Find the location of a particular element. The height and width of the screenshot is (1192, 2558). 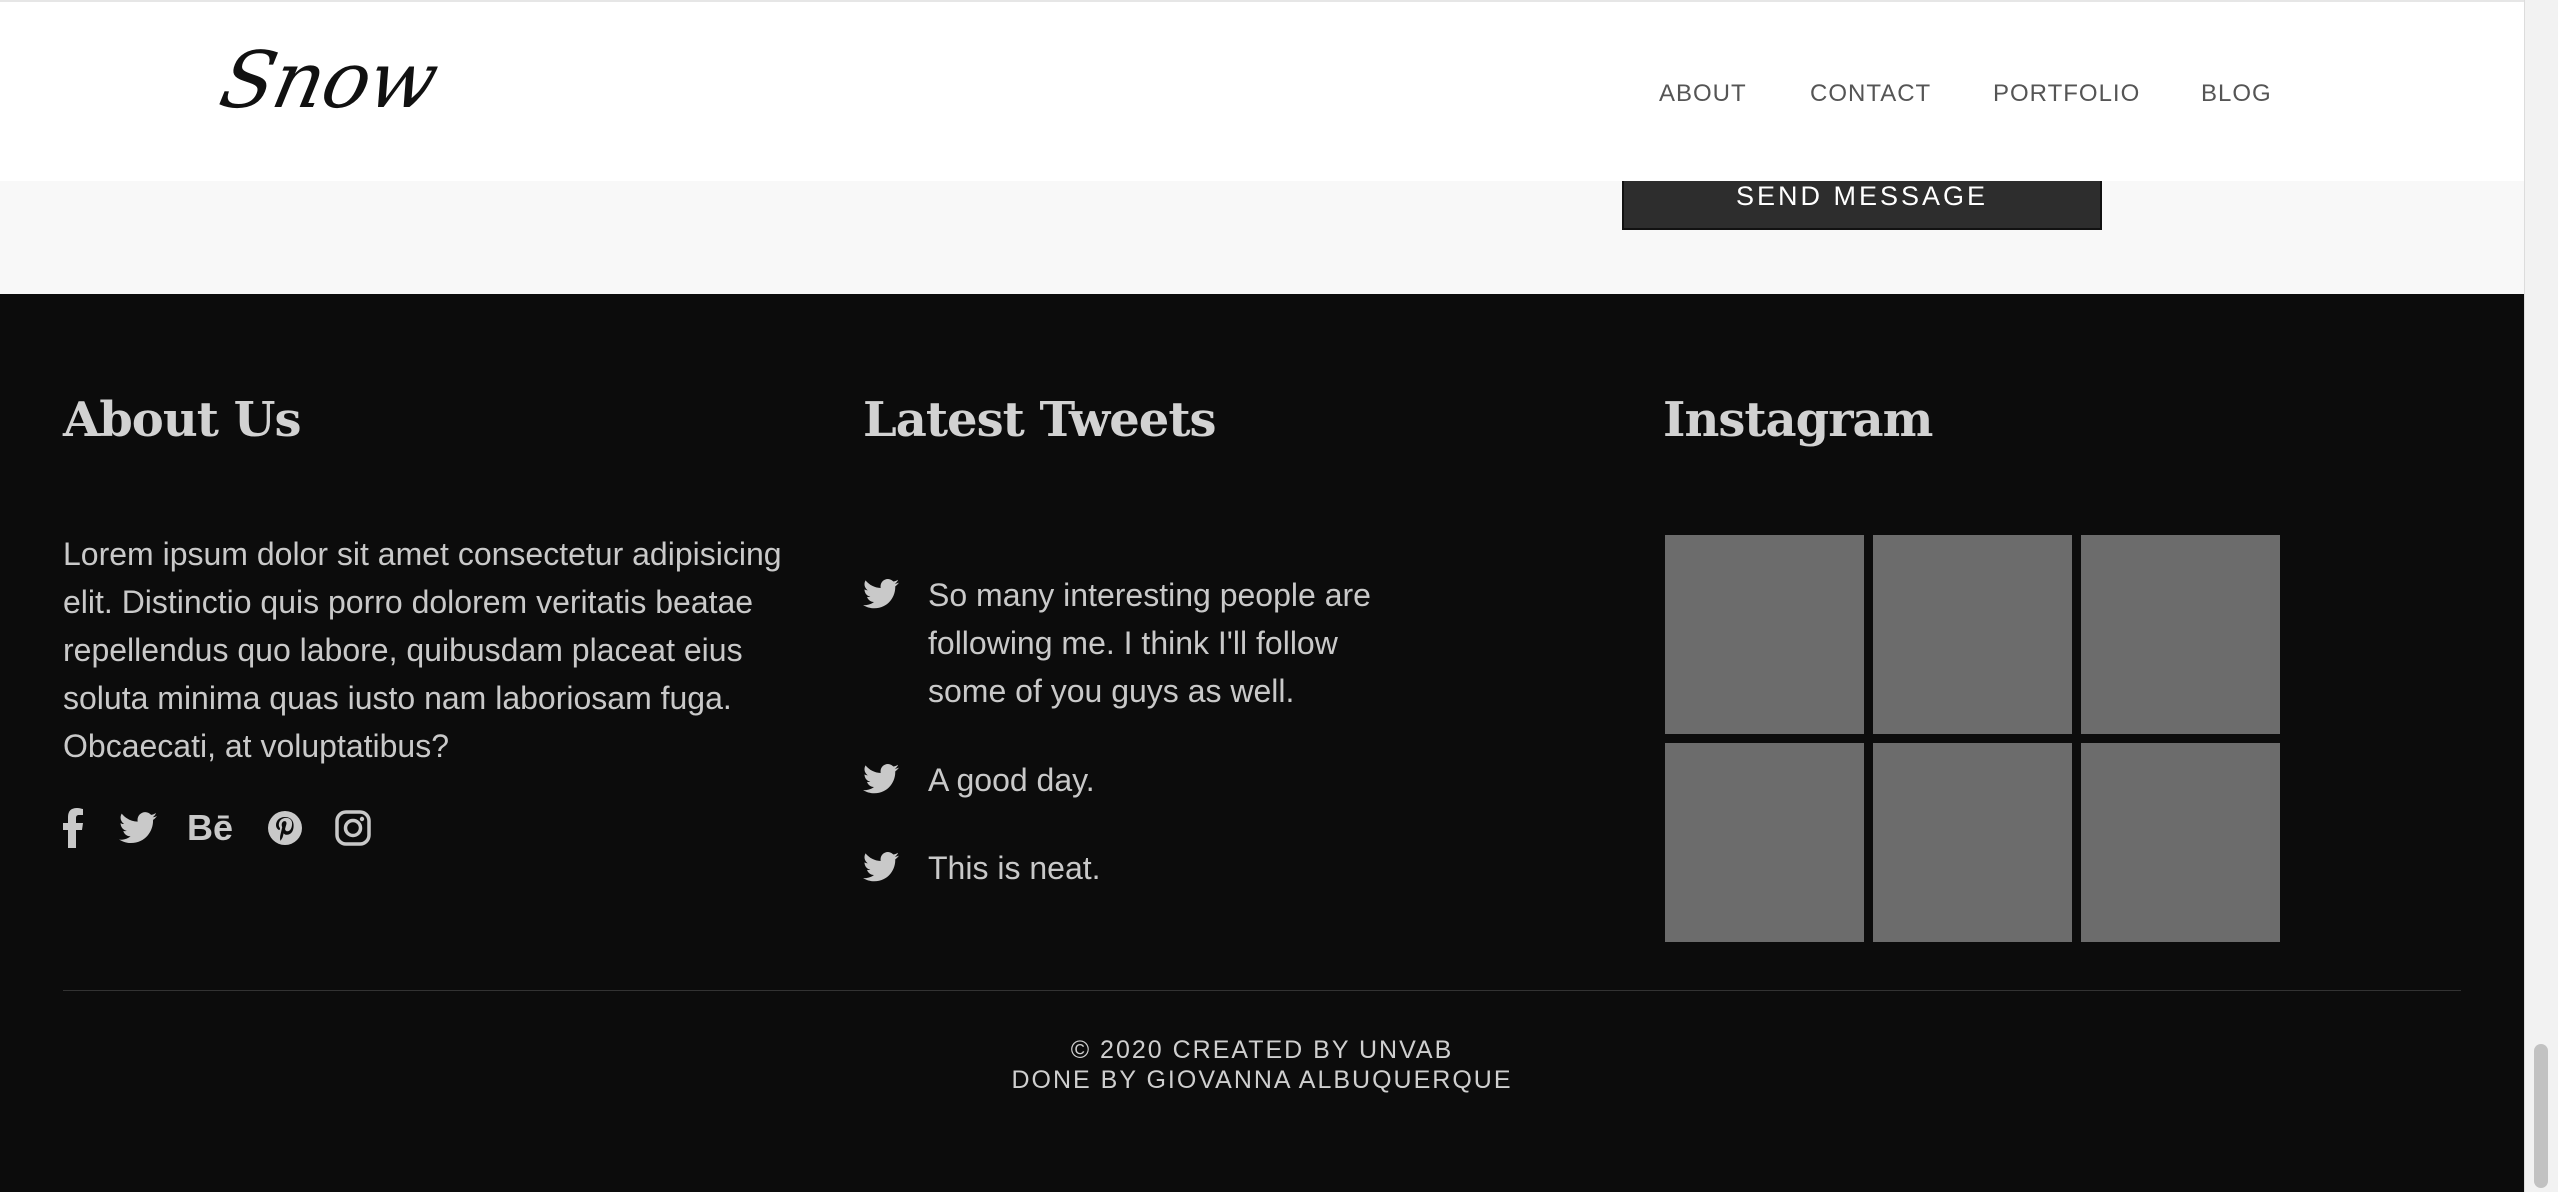

instagram-title: Instagram is located at coordinates (1798, 420).